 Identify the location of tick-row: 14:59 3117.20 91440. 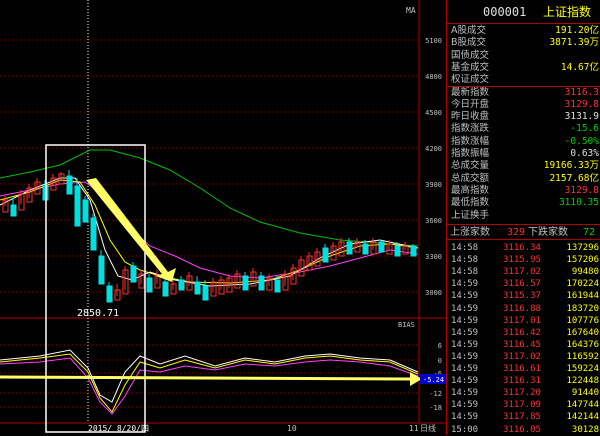
(523, 393).